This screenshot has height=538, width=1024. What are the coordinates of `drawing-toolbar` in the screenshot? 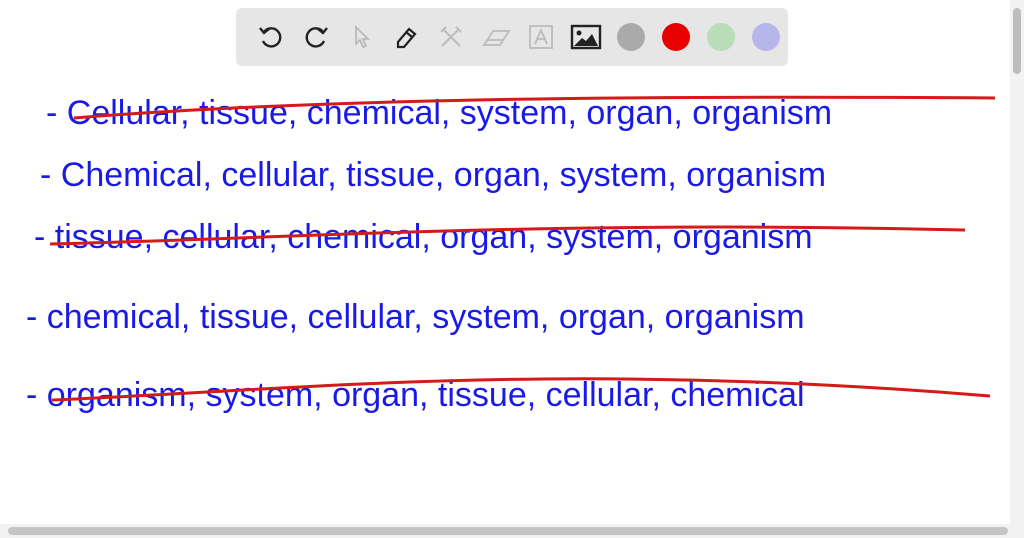 It's located at (512, 37).